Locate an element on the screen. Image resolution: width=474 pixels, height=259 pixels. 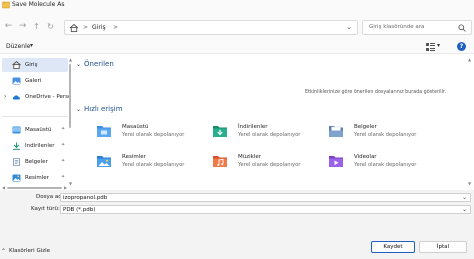
quick-access-heading: Hızlı erişim is located at coordinates (103, 109).